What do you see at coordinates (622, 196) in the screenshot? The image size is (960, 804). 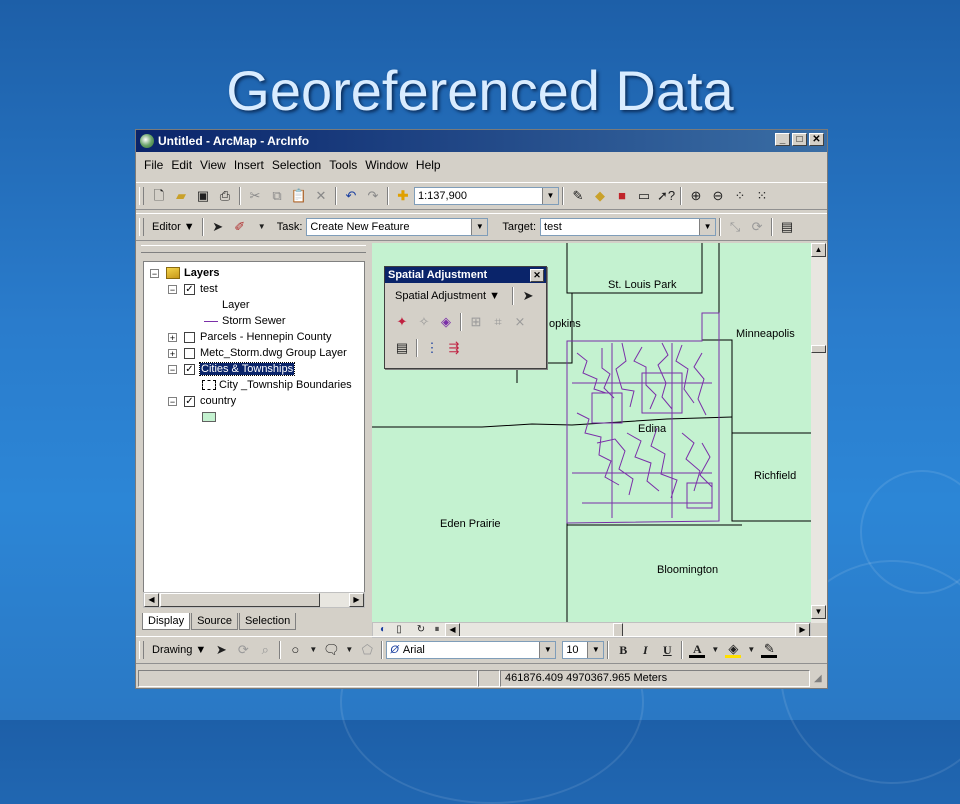 I see `arctoolbox-icon: ■` at bounding box center [622, 196].